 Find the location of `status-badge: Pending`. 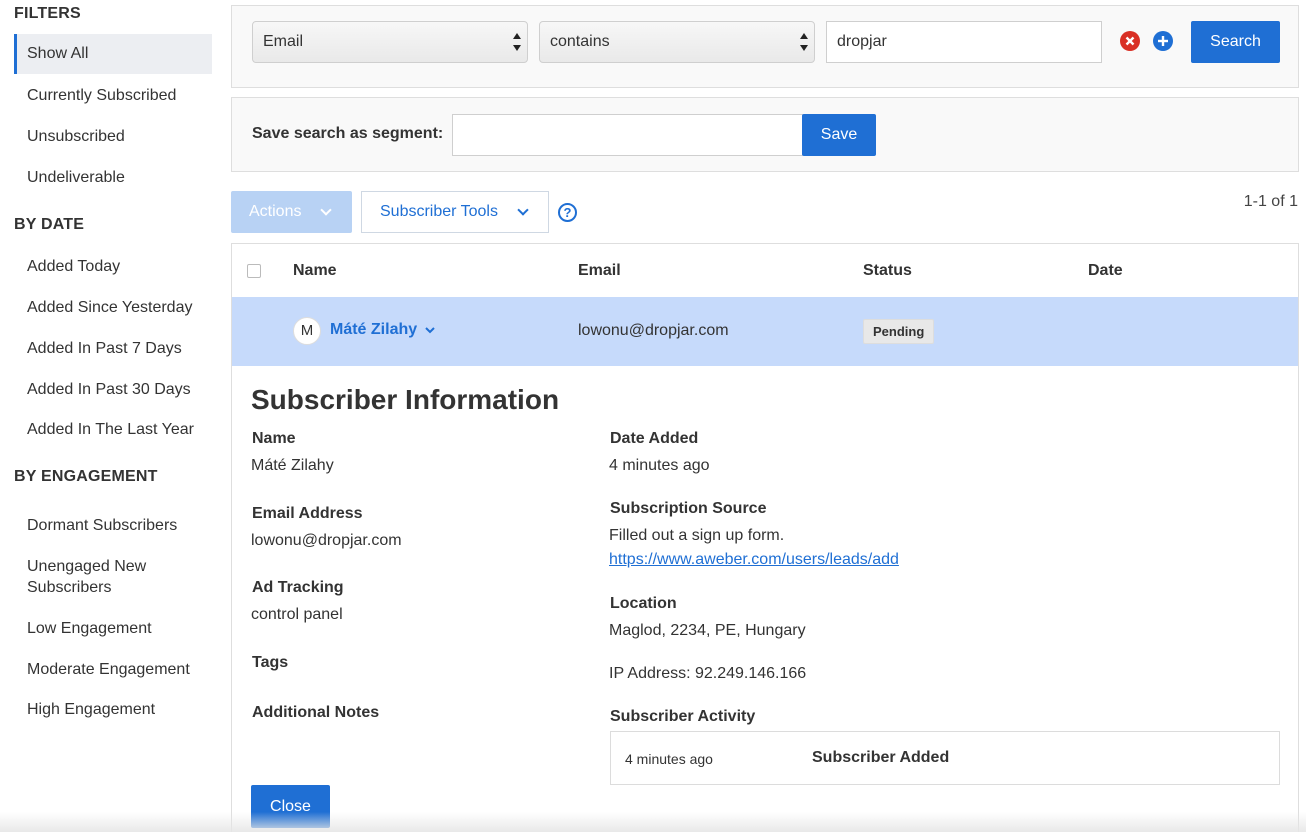

status-badge: Pending is located at coordinates (899, 331).